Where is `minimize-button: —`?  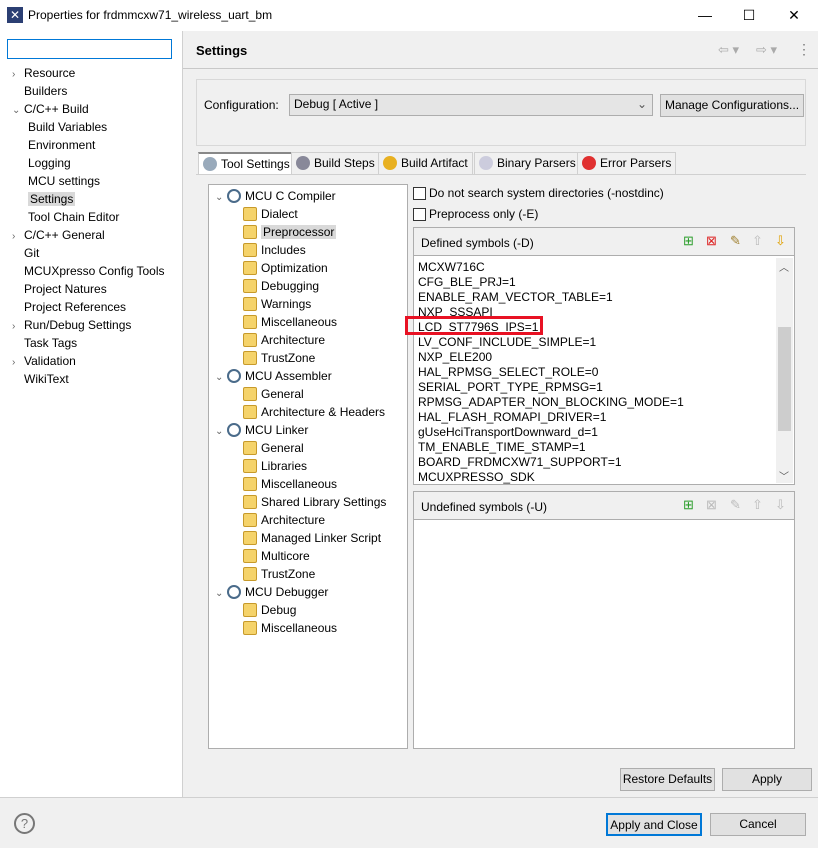
minimize-button: — is located at coordinates (705, 15).